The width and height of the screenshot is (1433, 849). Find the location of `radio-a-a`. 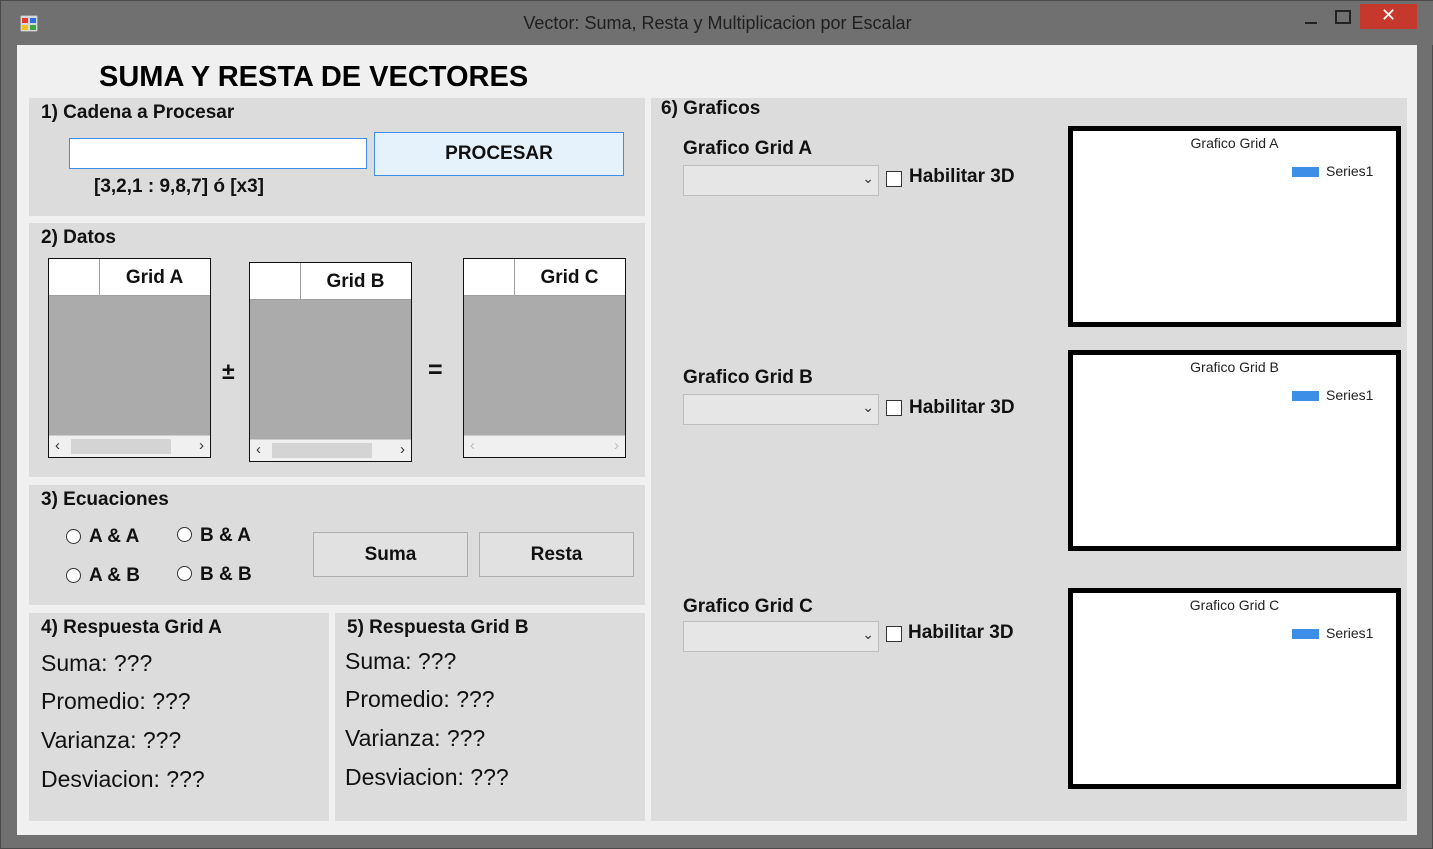

radio-a-a is located at coordinates (73, 536).